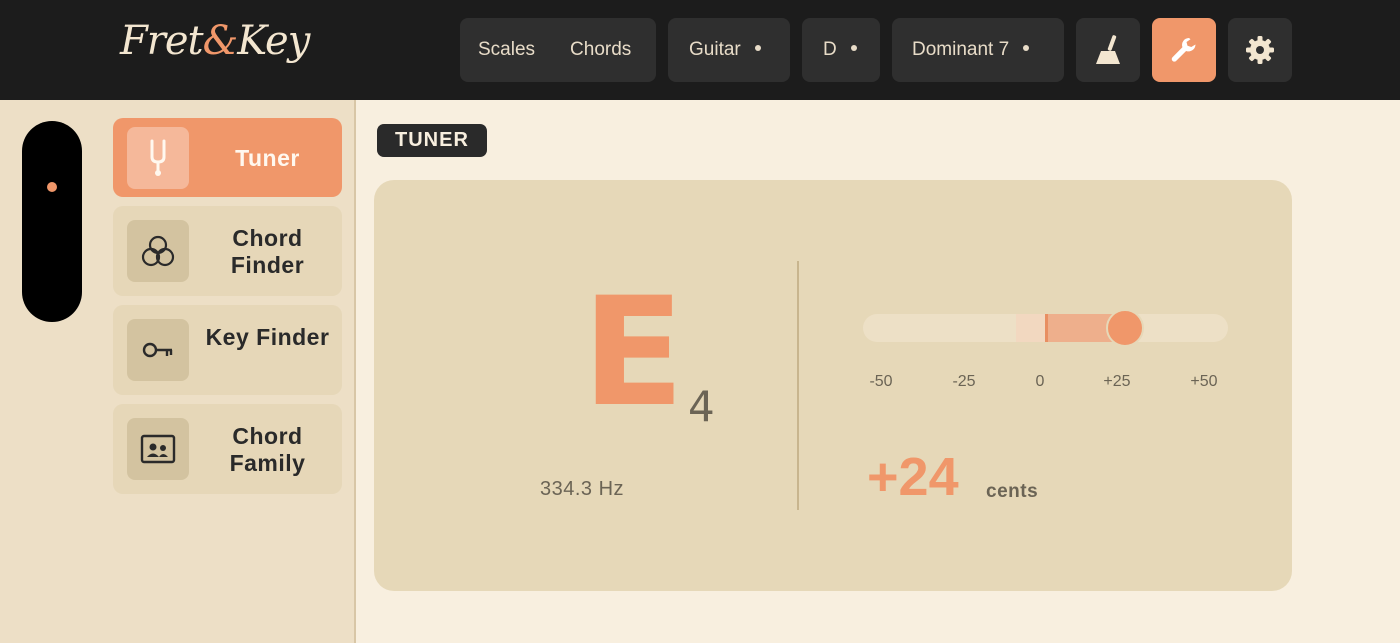 The height and width of the screenshot is (643, 1400). Describe the element at coordinates (600, 50) in the screenshot. I see `chords-tab: Chords` at that location.